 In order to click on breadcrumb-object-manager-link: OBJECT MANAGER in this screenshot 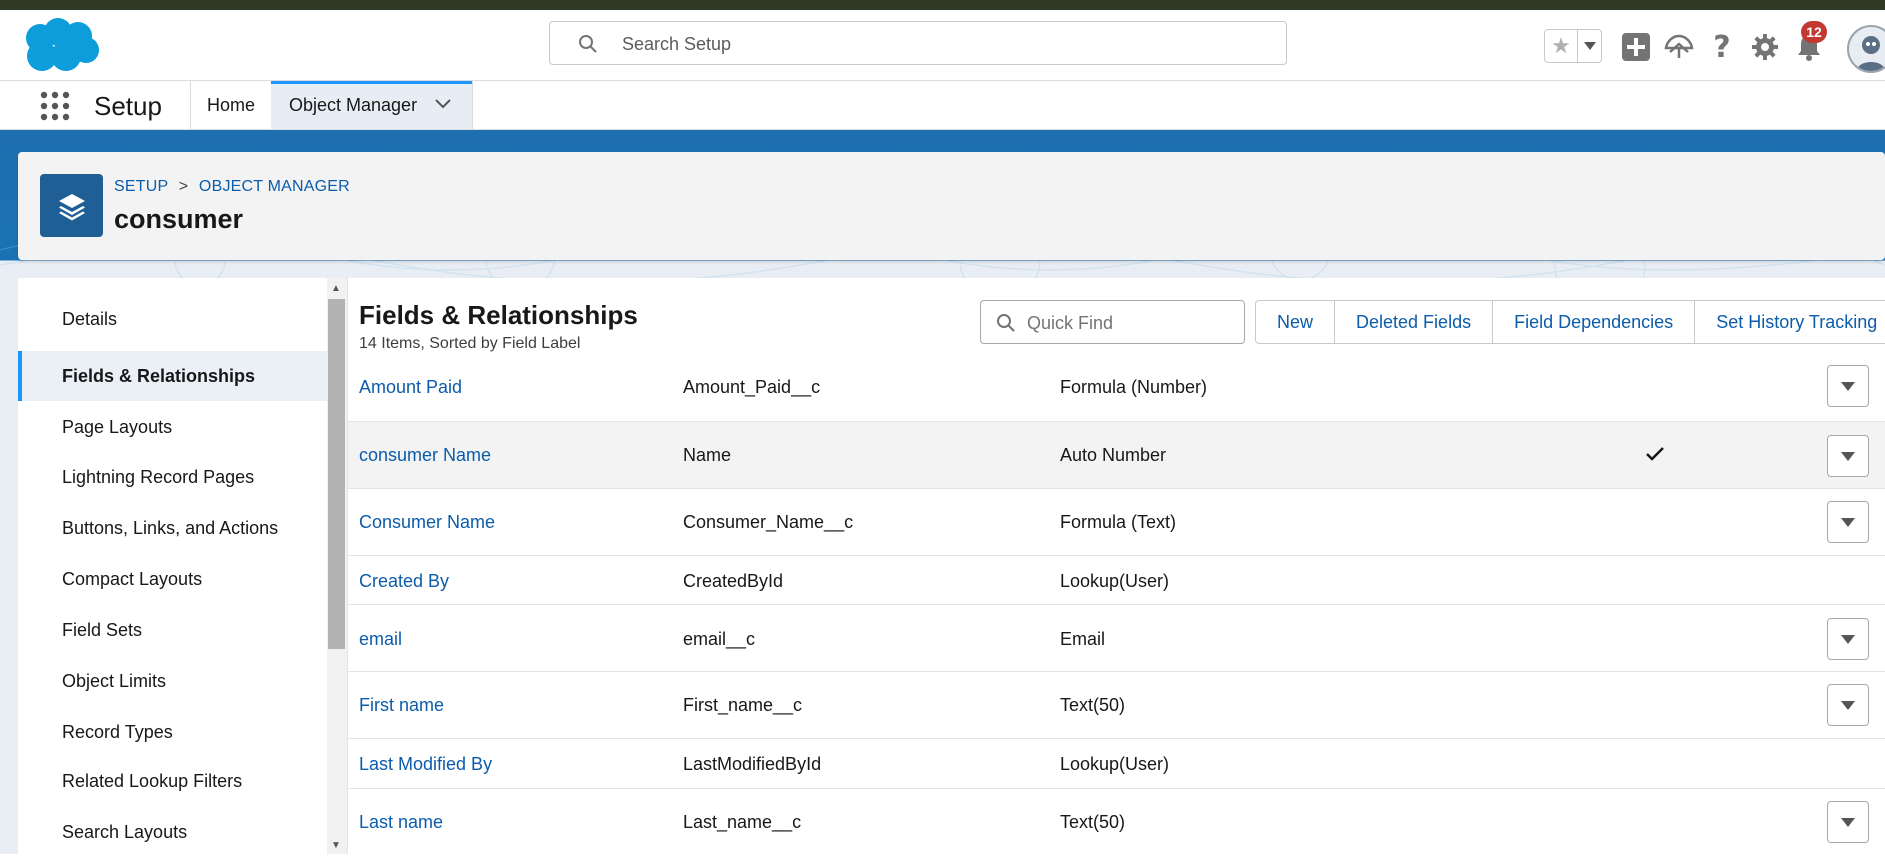, I will do `click(274, 186)`.